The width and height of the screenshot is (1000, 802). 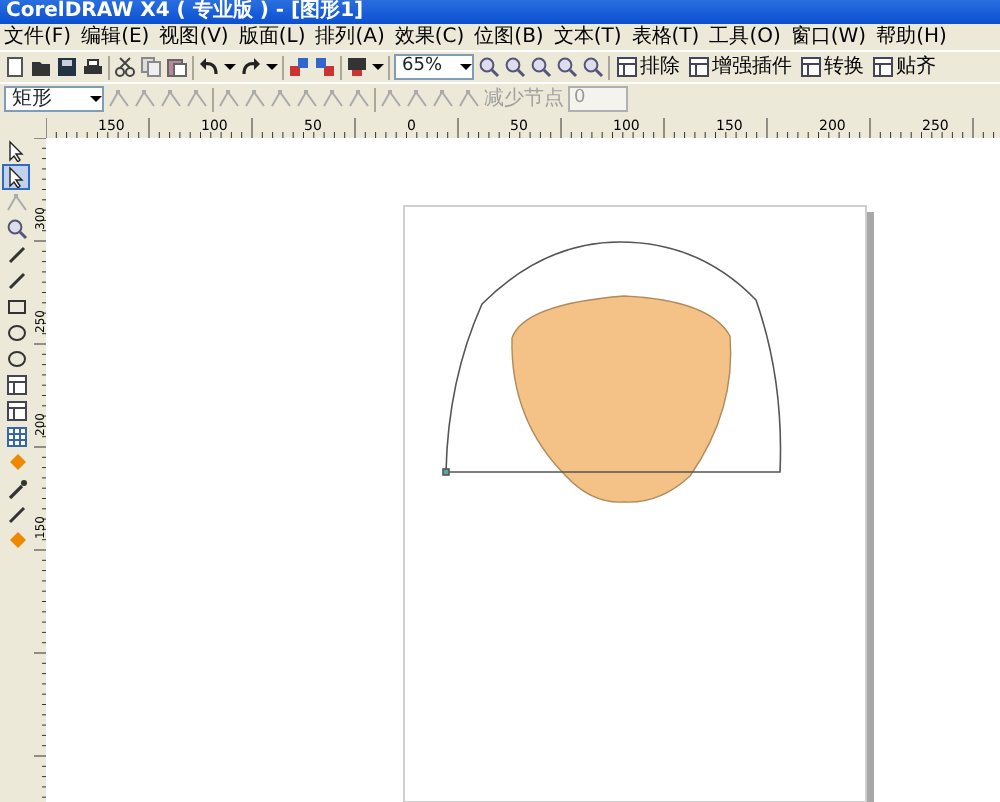 What do you see at coordinates (911, 37) in the screenshot?
I see `menu-item: 帮助(H)` at bounding box center [911, 37].